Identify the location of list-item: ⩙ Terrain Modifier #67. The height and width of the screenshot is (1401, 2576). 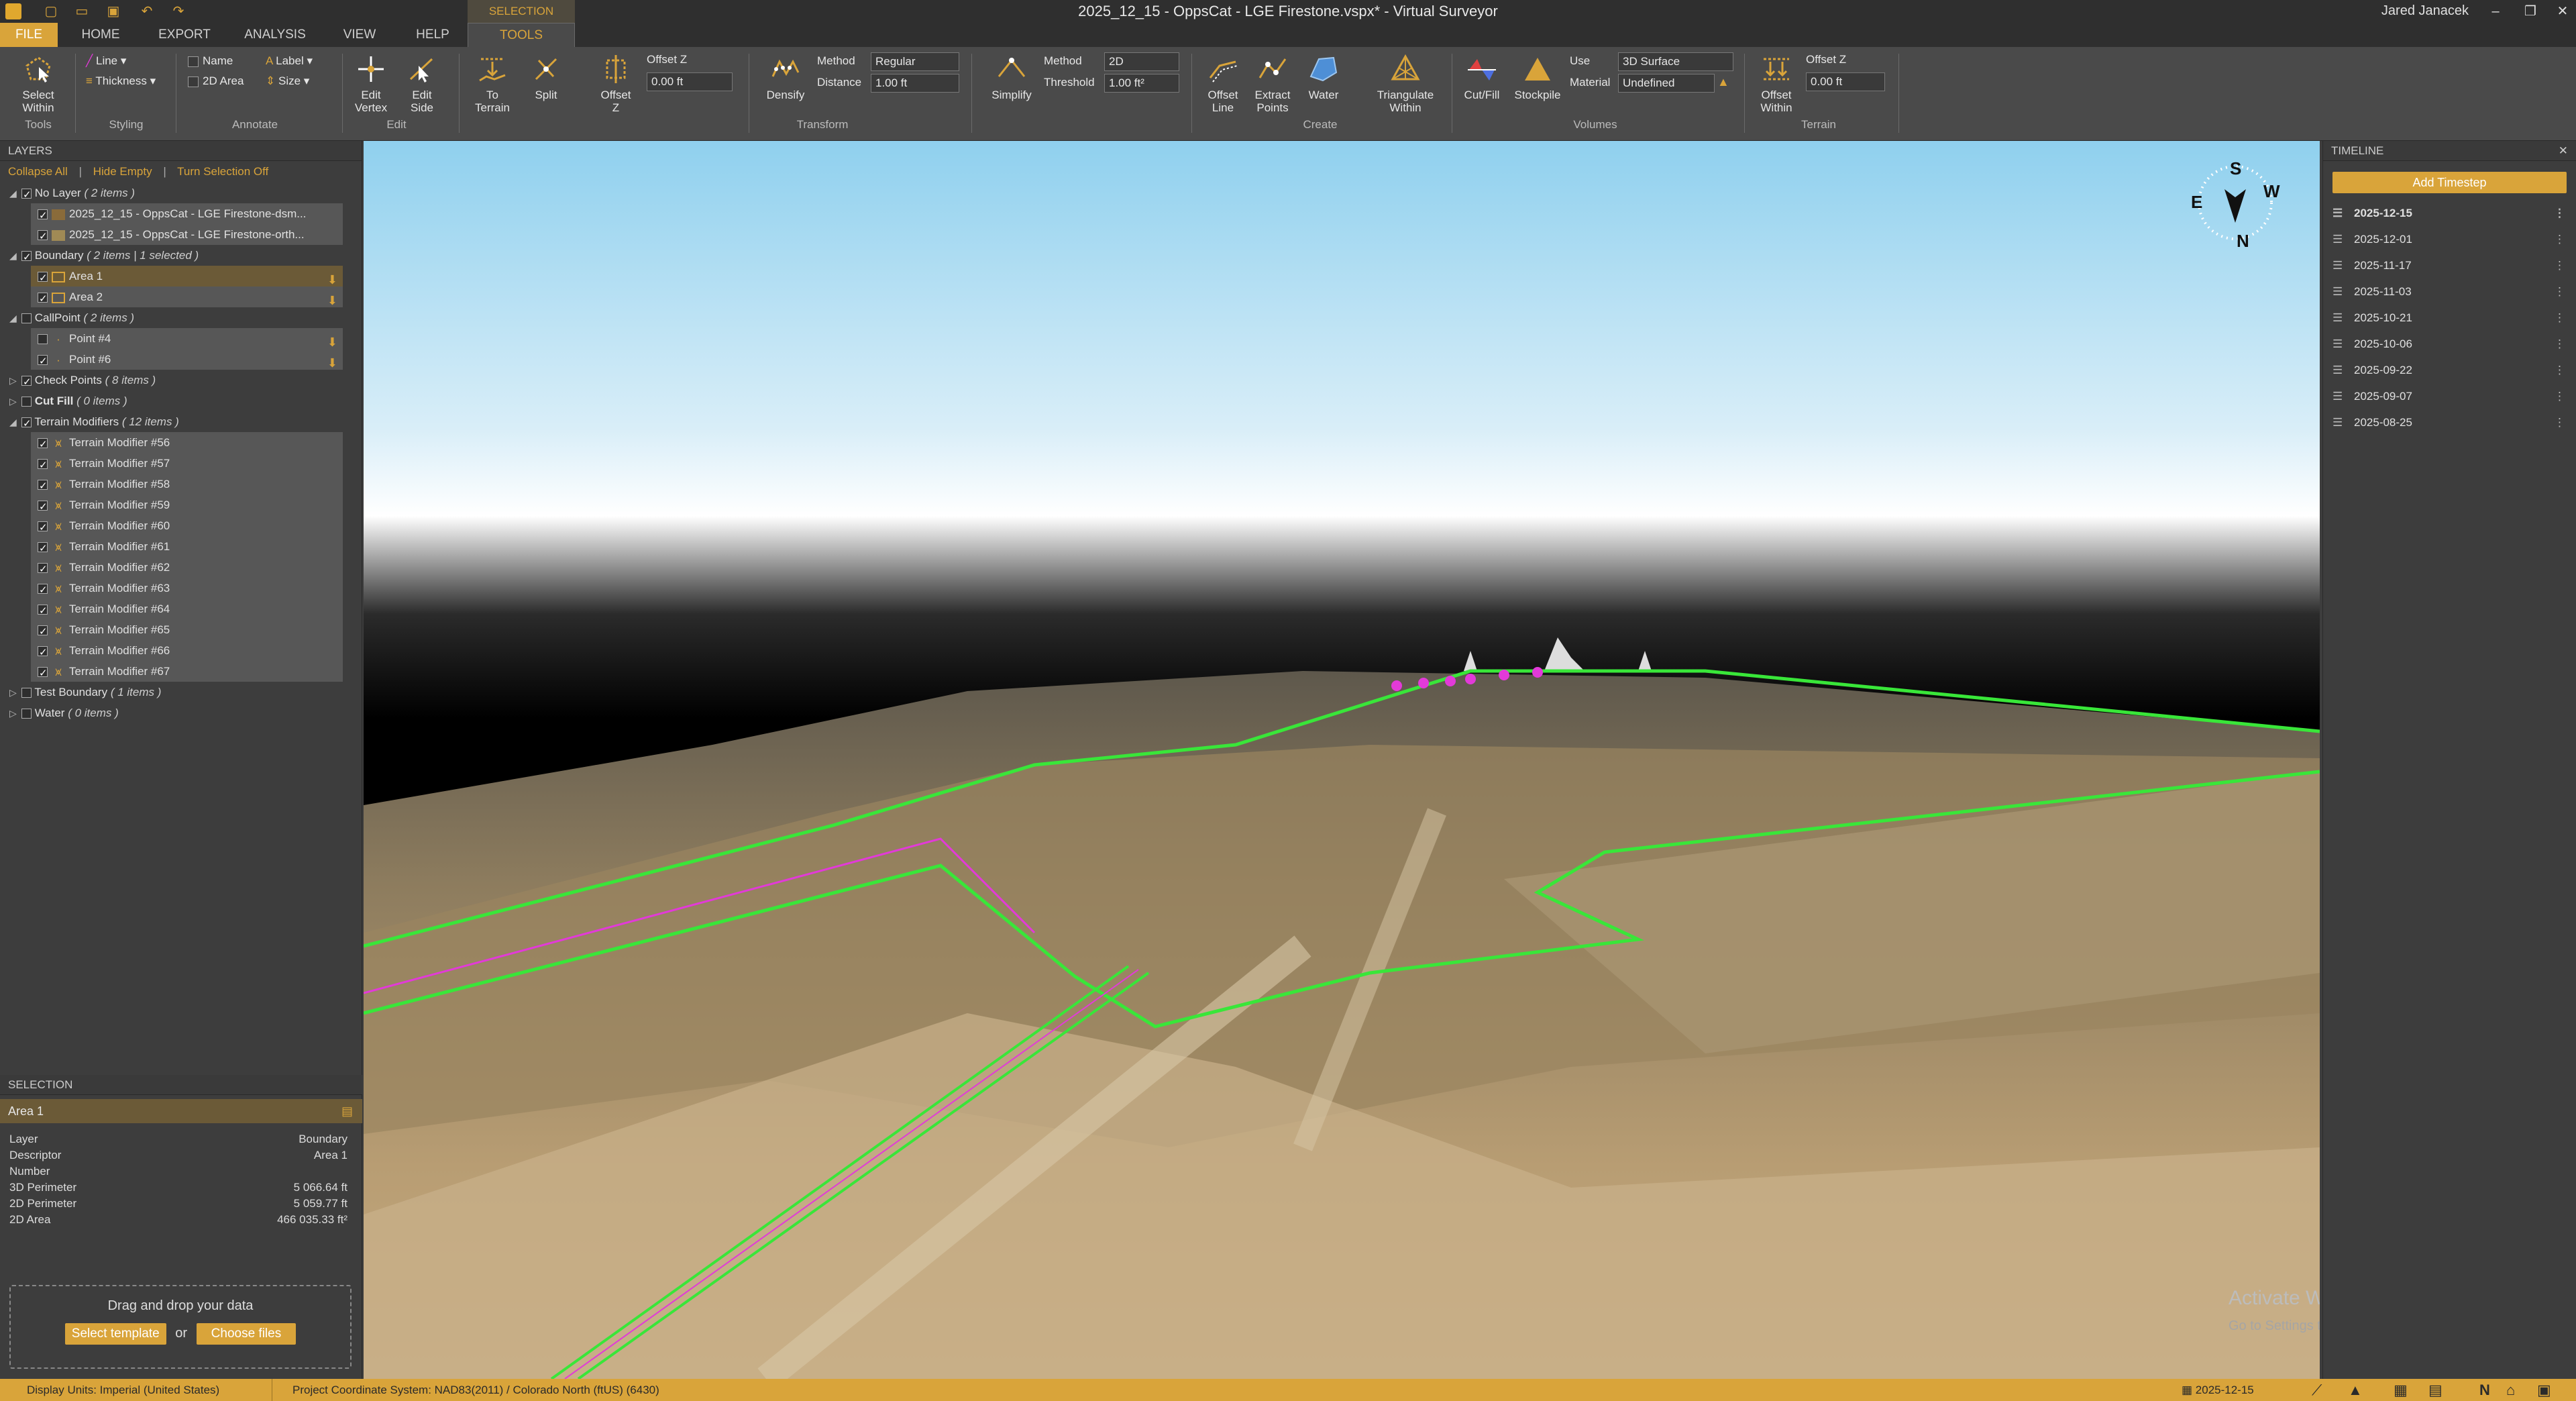
(187, 672).